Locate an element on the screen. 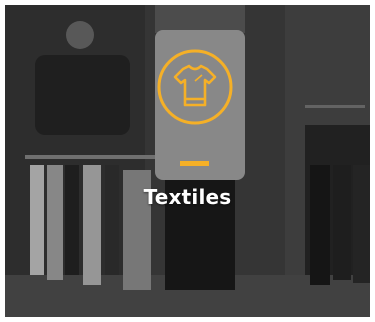 This screenshot has height=322, width=375. tshirt-icon is located at coordinates (195, 87).